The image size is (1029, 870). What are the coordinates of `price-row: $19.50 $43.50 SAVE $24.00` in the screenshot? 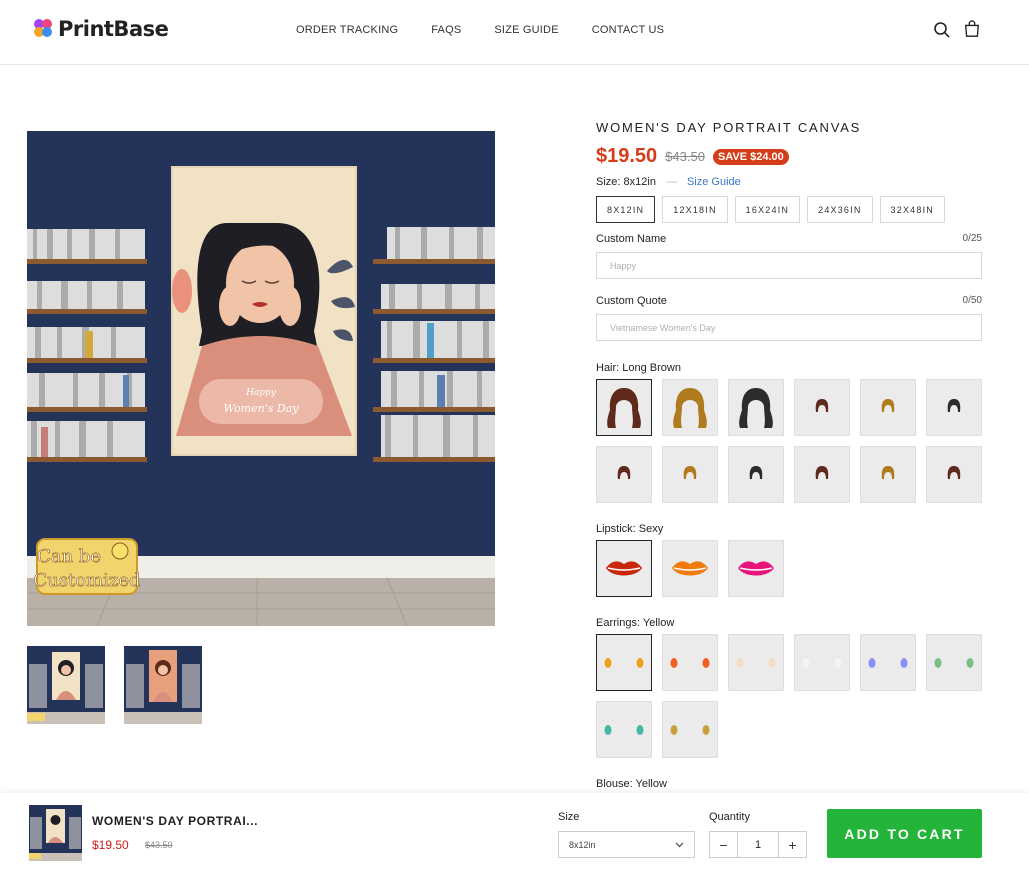 It's located at (789, 156).